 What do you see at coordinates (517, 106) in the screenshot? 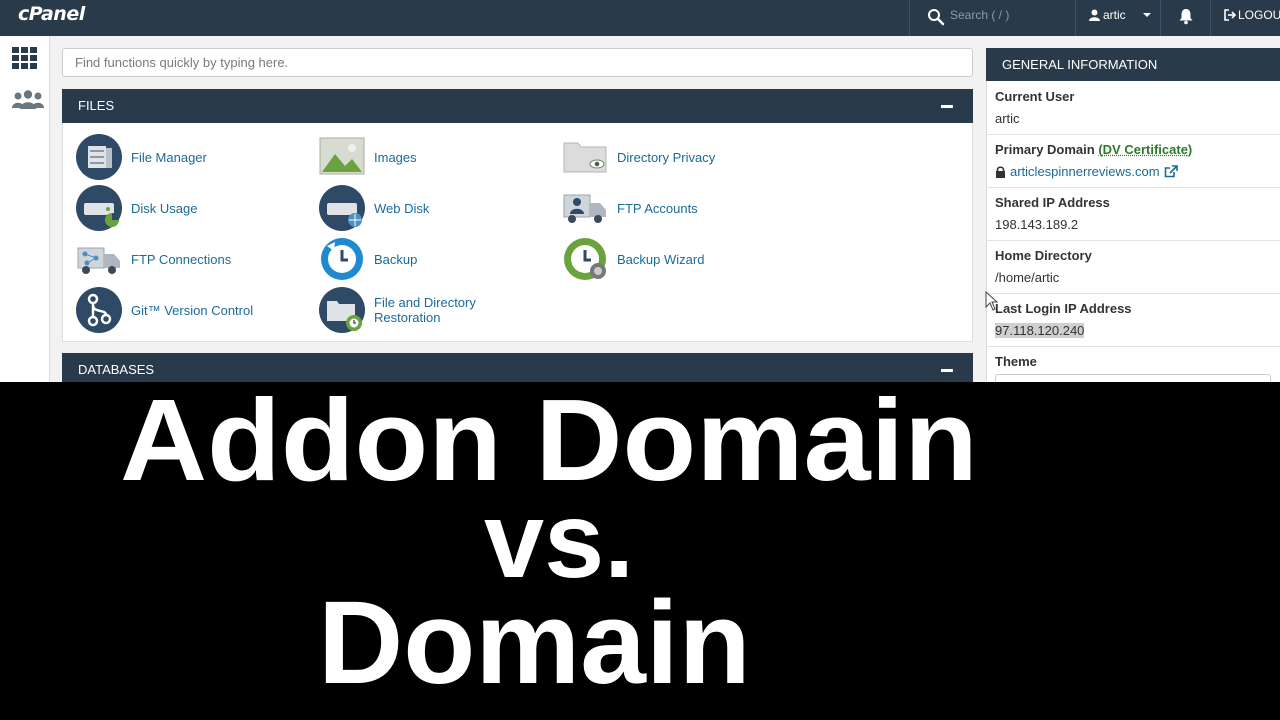
I see `files-panel-header: FILES` at bounding box center [517, 106].